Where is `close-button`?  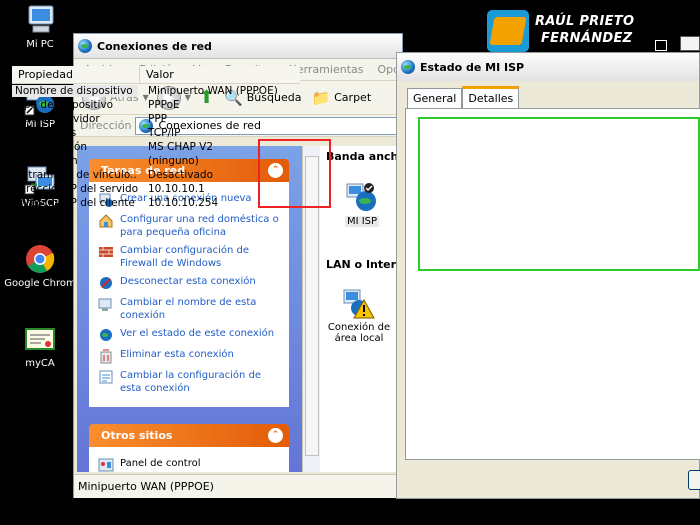 close-button is located at coordinates (694, 480).